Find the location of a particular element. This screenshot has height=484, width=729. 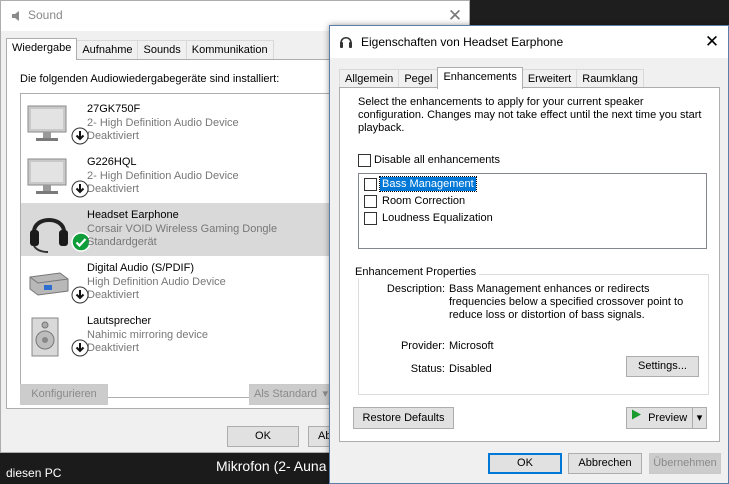

list-item: Room Correction is located at coordinates (464, 201).